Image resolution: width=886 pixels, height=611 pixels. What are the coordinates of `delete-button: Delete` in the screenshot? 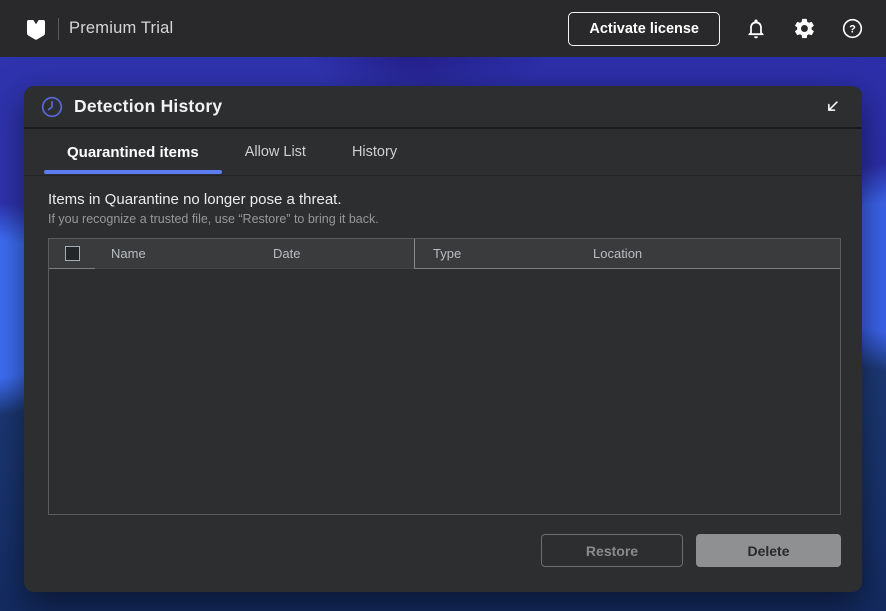 It's located at (768, 550).